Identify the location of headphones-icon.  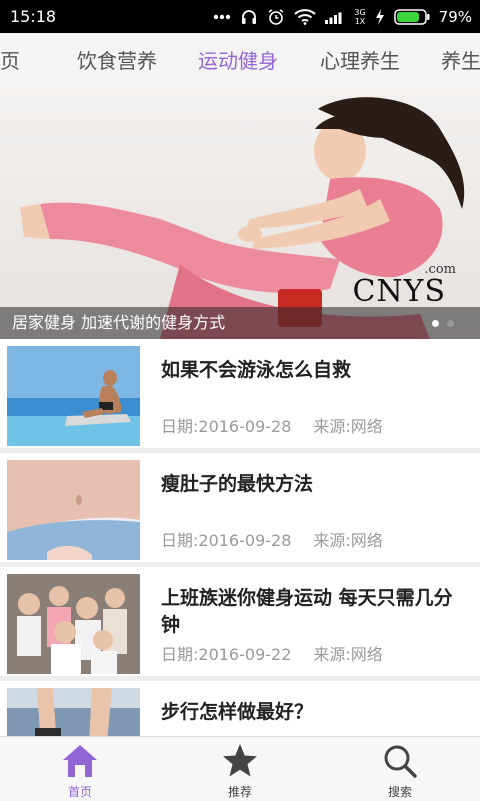
(249, 17).